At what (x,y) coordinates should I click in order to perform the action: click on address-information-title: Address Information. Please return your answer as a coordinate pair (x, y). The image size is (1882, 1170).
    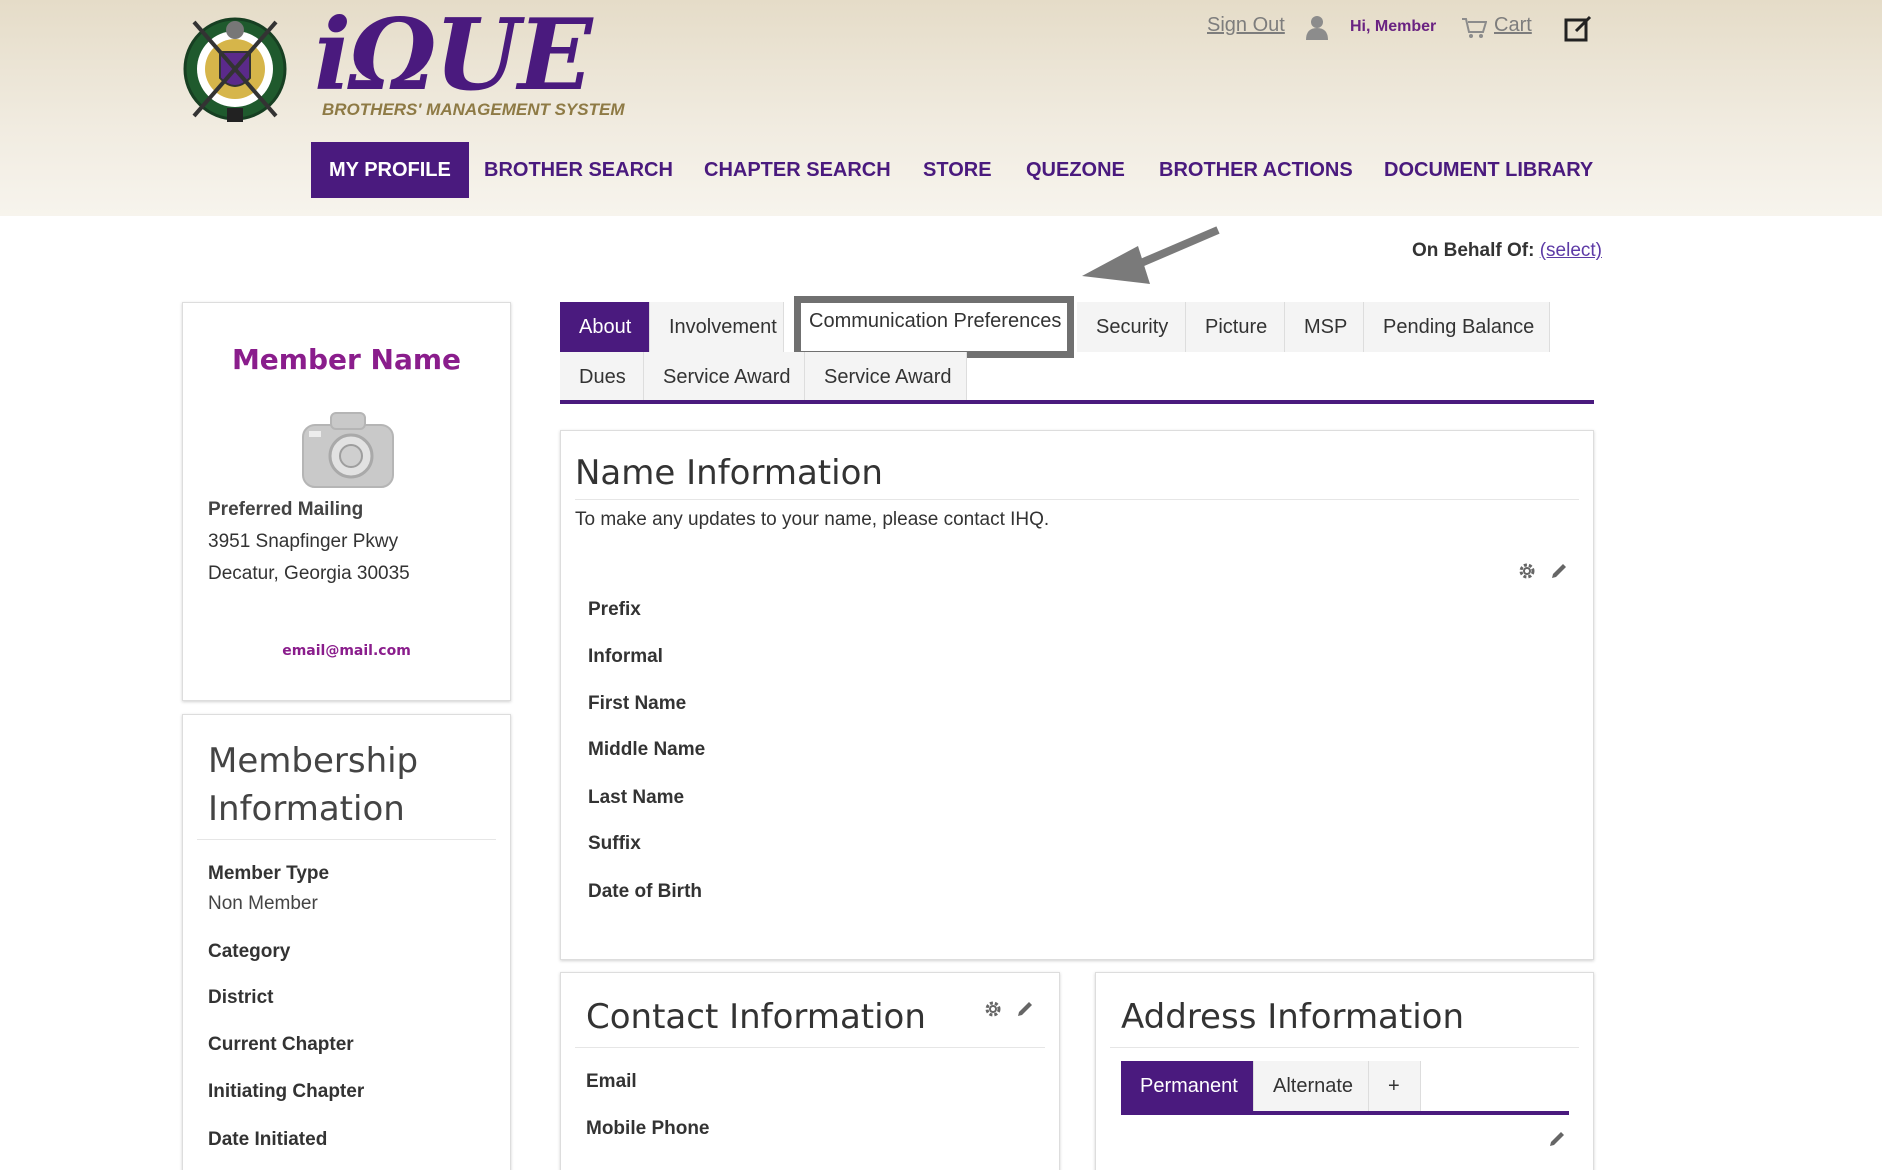
    Looking at the image, I should click on (1293, 1017).